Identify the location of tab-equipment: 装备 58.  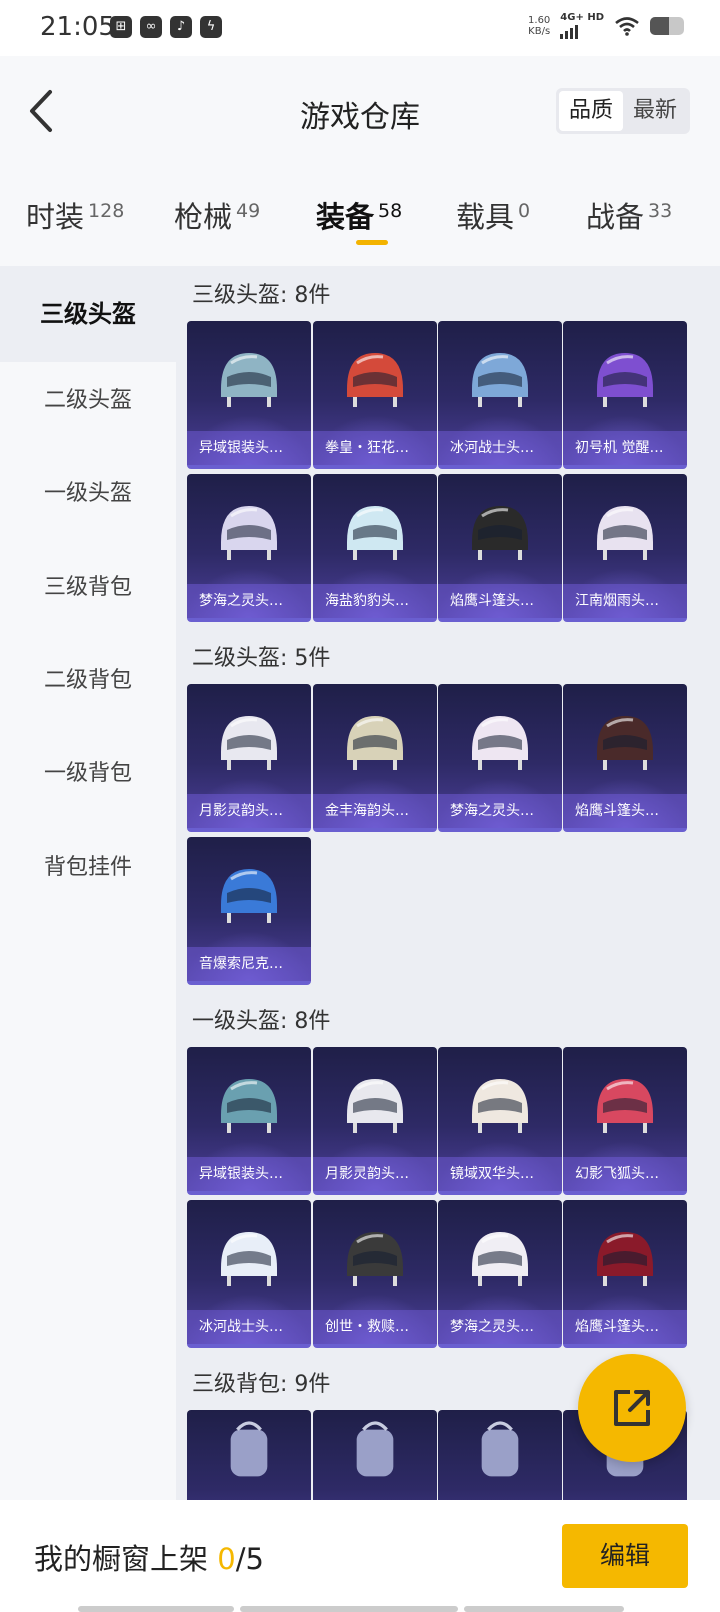
(359, 215).